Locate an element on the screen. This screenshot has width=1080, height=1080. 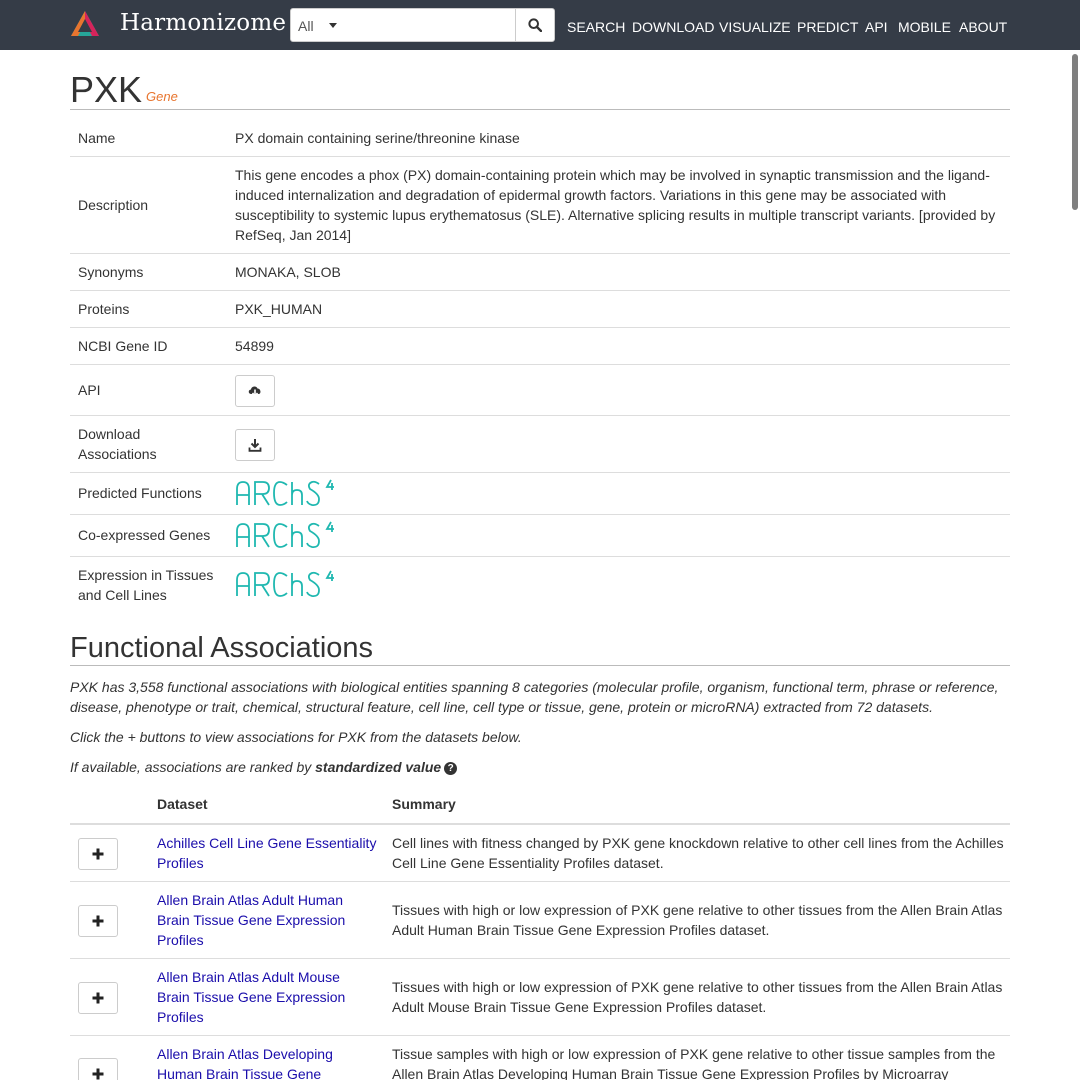
search-icon is located at coordinates (535, 25).